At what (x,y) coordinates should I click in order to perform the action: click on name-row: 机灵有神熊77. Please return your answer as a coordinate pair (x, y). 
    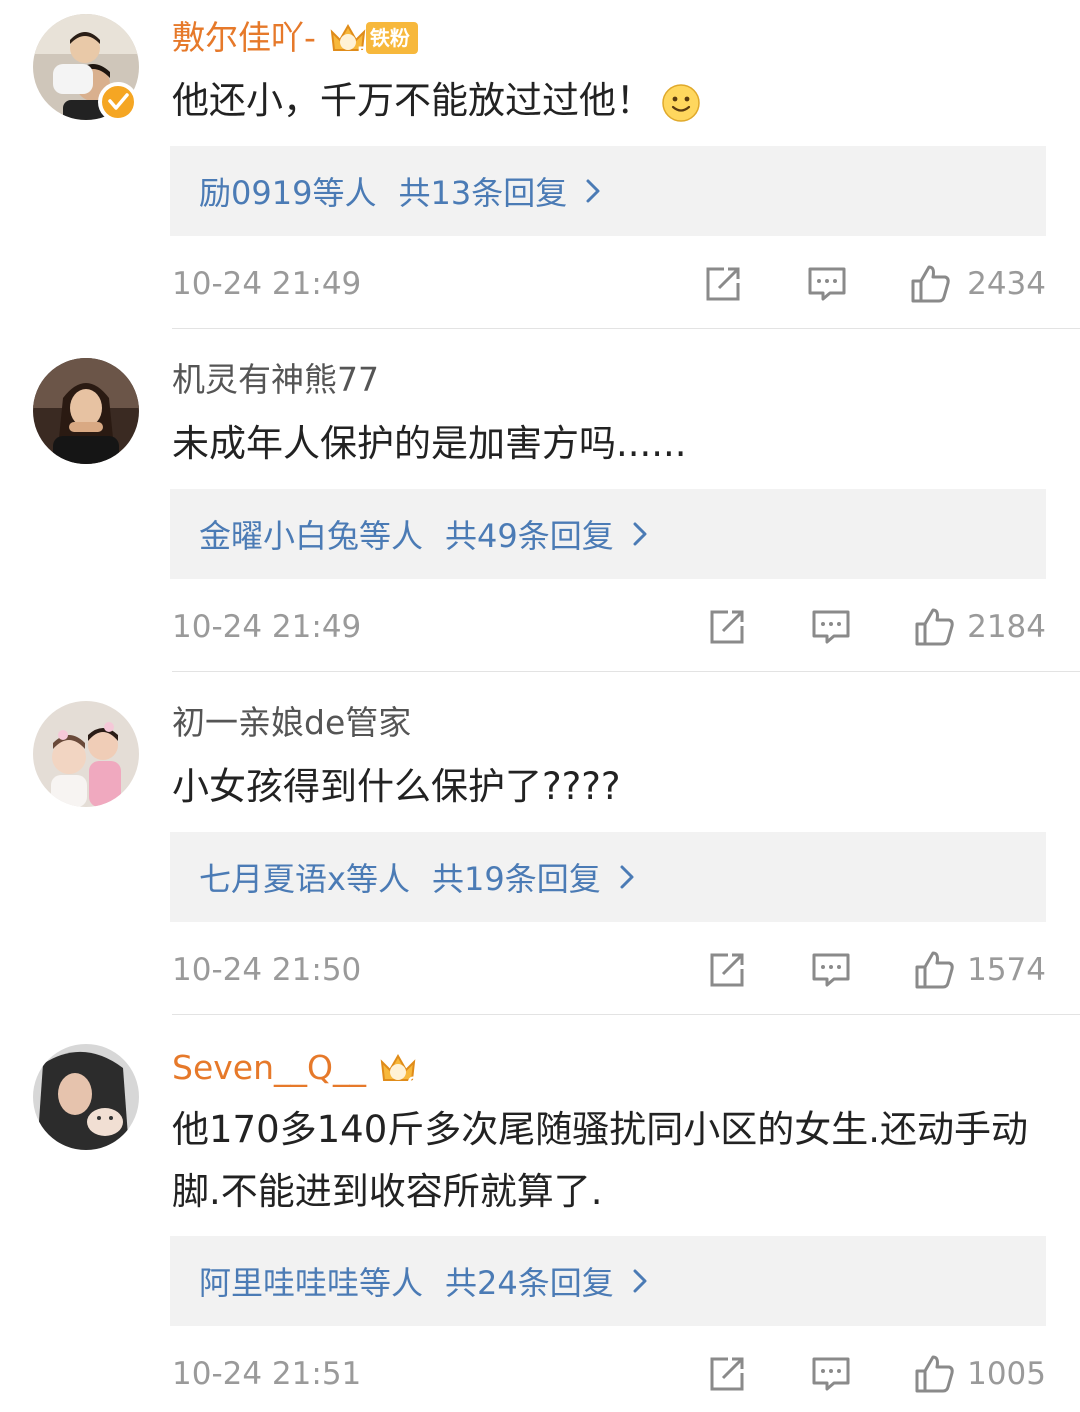
    Looking at the image, I should click on (275, 380).